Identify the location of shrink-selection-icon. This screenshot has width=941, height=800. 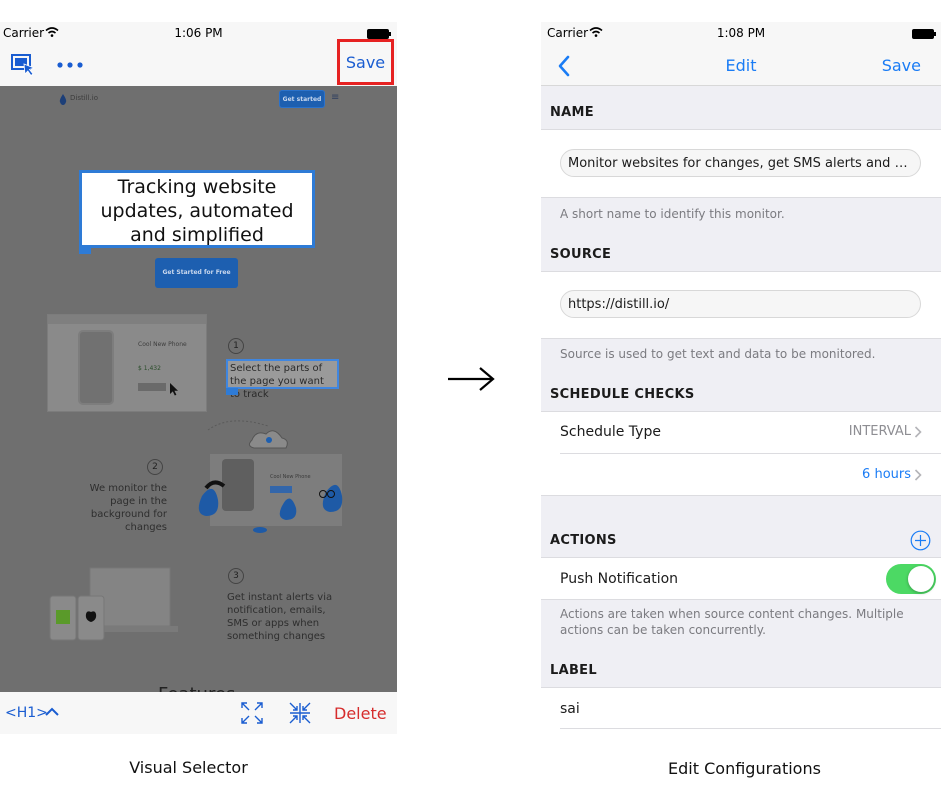
(300, 713).